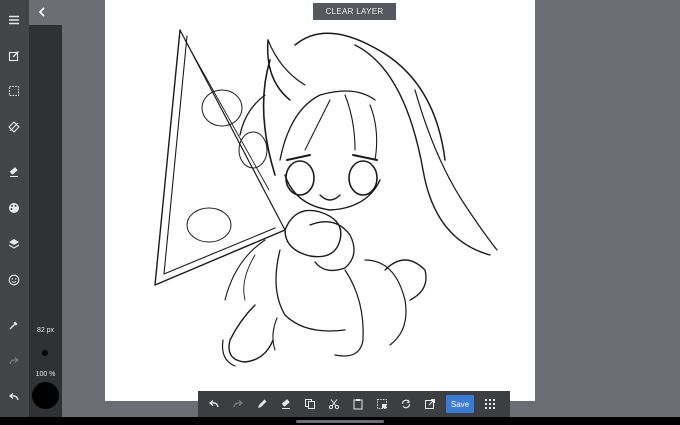  I want to click on face-icon, so click(14, 280).